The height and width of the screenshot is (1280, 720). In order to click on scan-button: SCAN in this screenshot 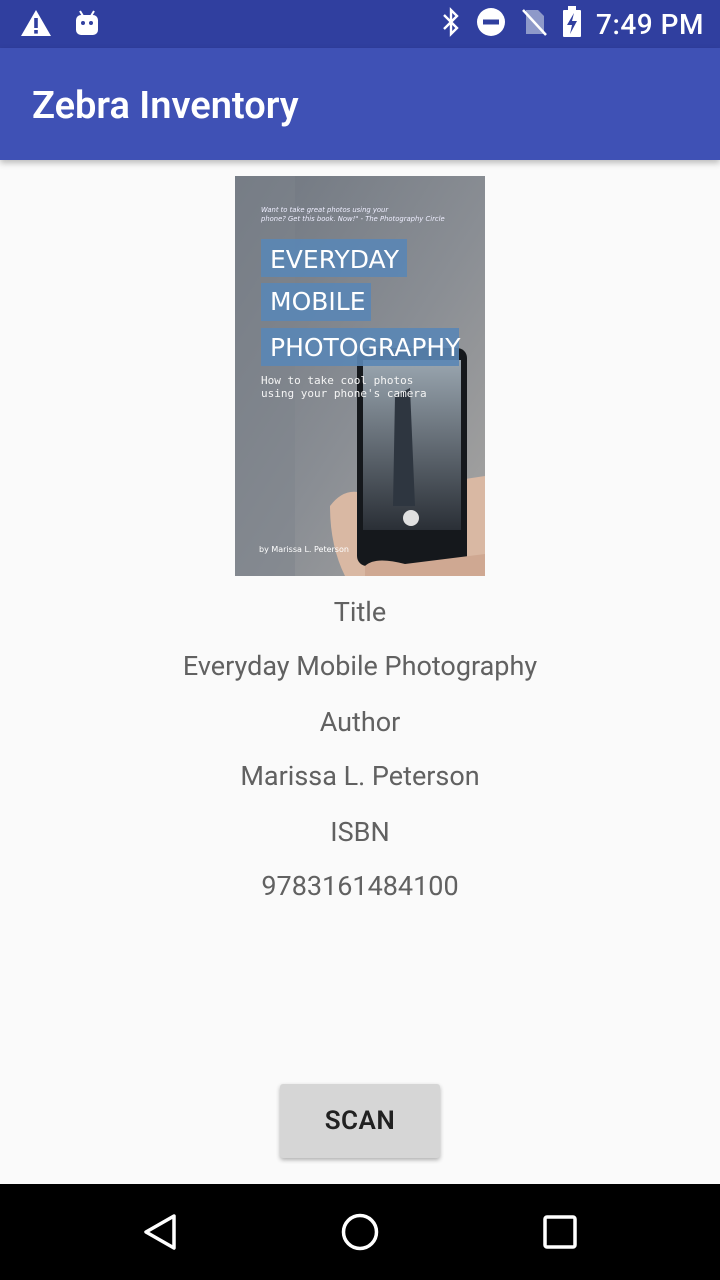, I will do `click(360, 1121)`.